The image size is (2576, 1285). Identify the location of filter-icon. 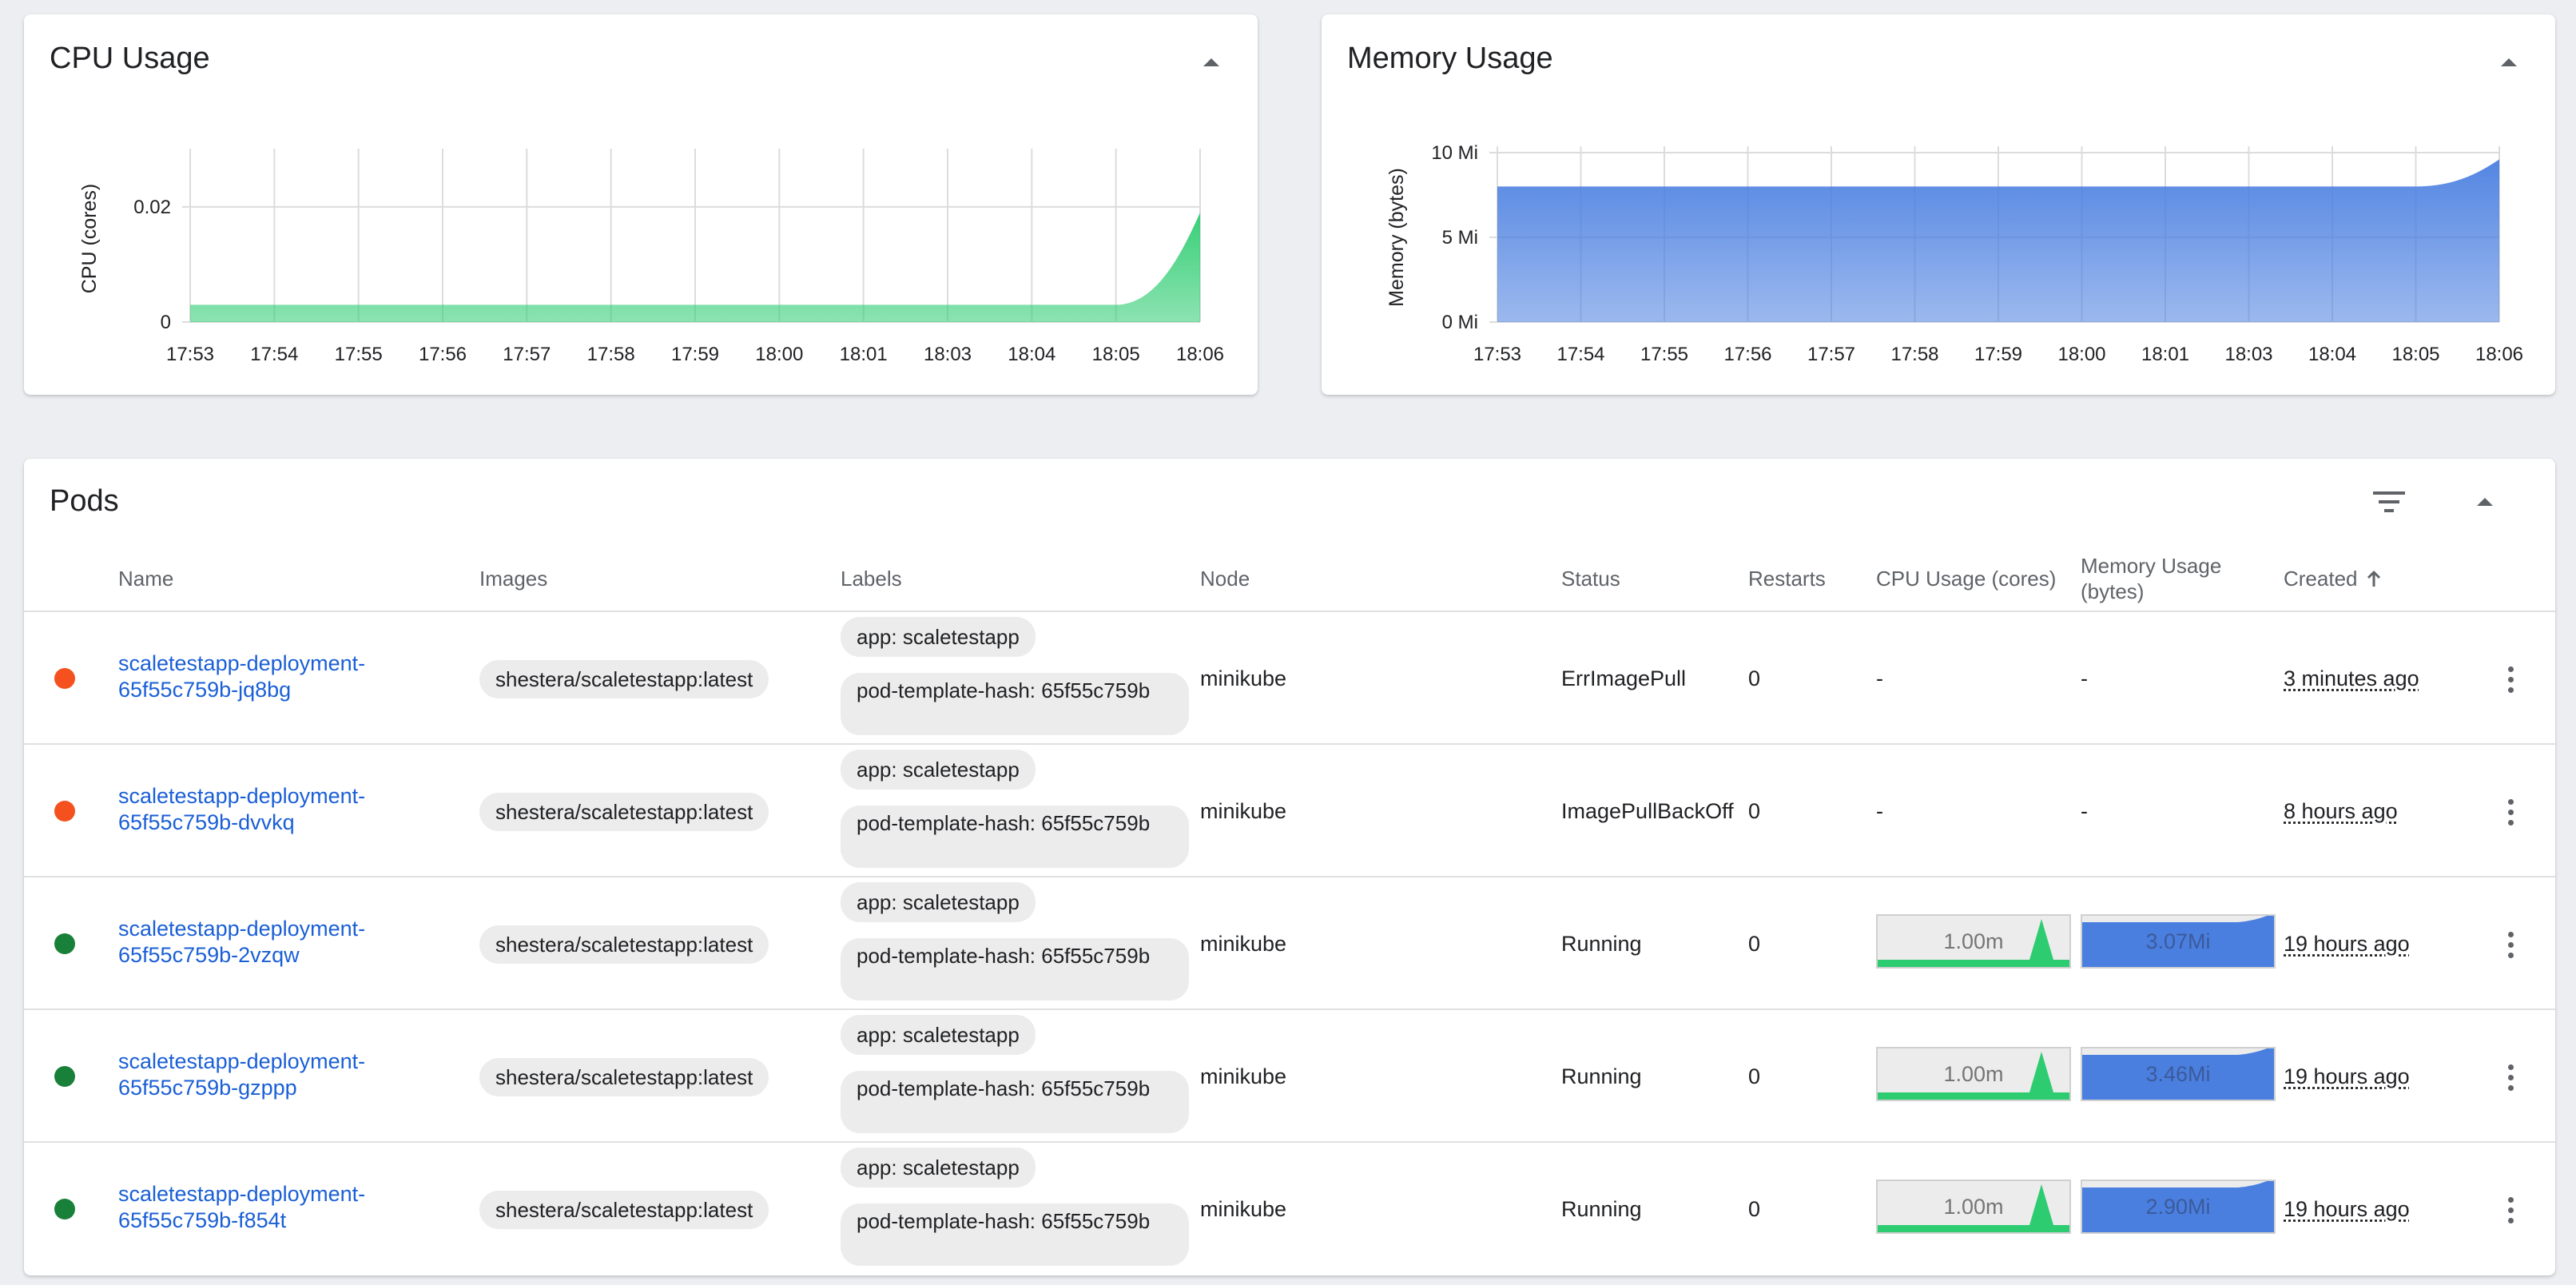
(2389, 501).